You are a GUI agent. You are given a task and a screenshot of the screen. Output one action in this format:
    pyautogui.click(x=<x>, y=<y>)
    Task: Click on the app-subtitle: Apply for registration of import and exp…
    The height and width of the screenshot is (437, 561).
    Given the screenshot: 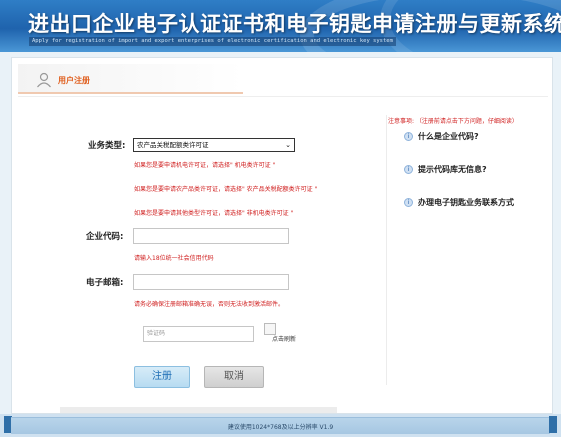 What is the action you would take?
    pyautogui.click(x=212, y=41)
    